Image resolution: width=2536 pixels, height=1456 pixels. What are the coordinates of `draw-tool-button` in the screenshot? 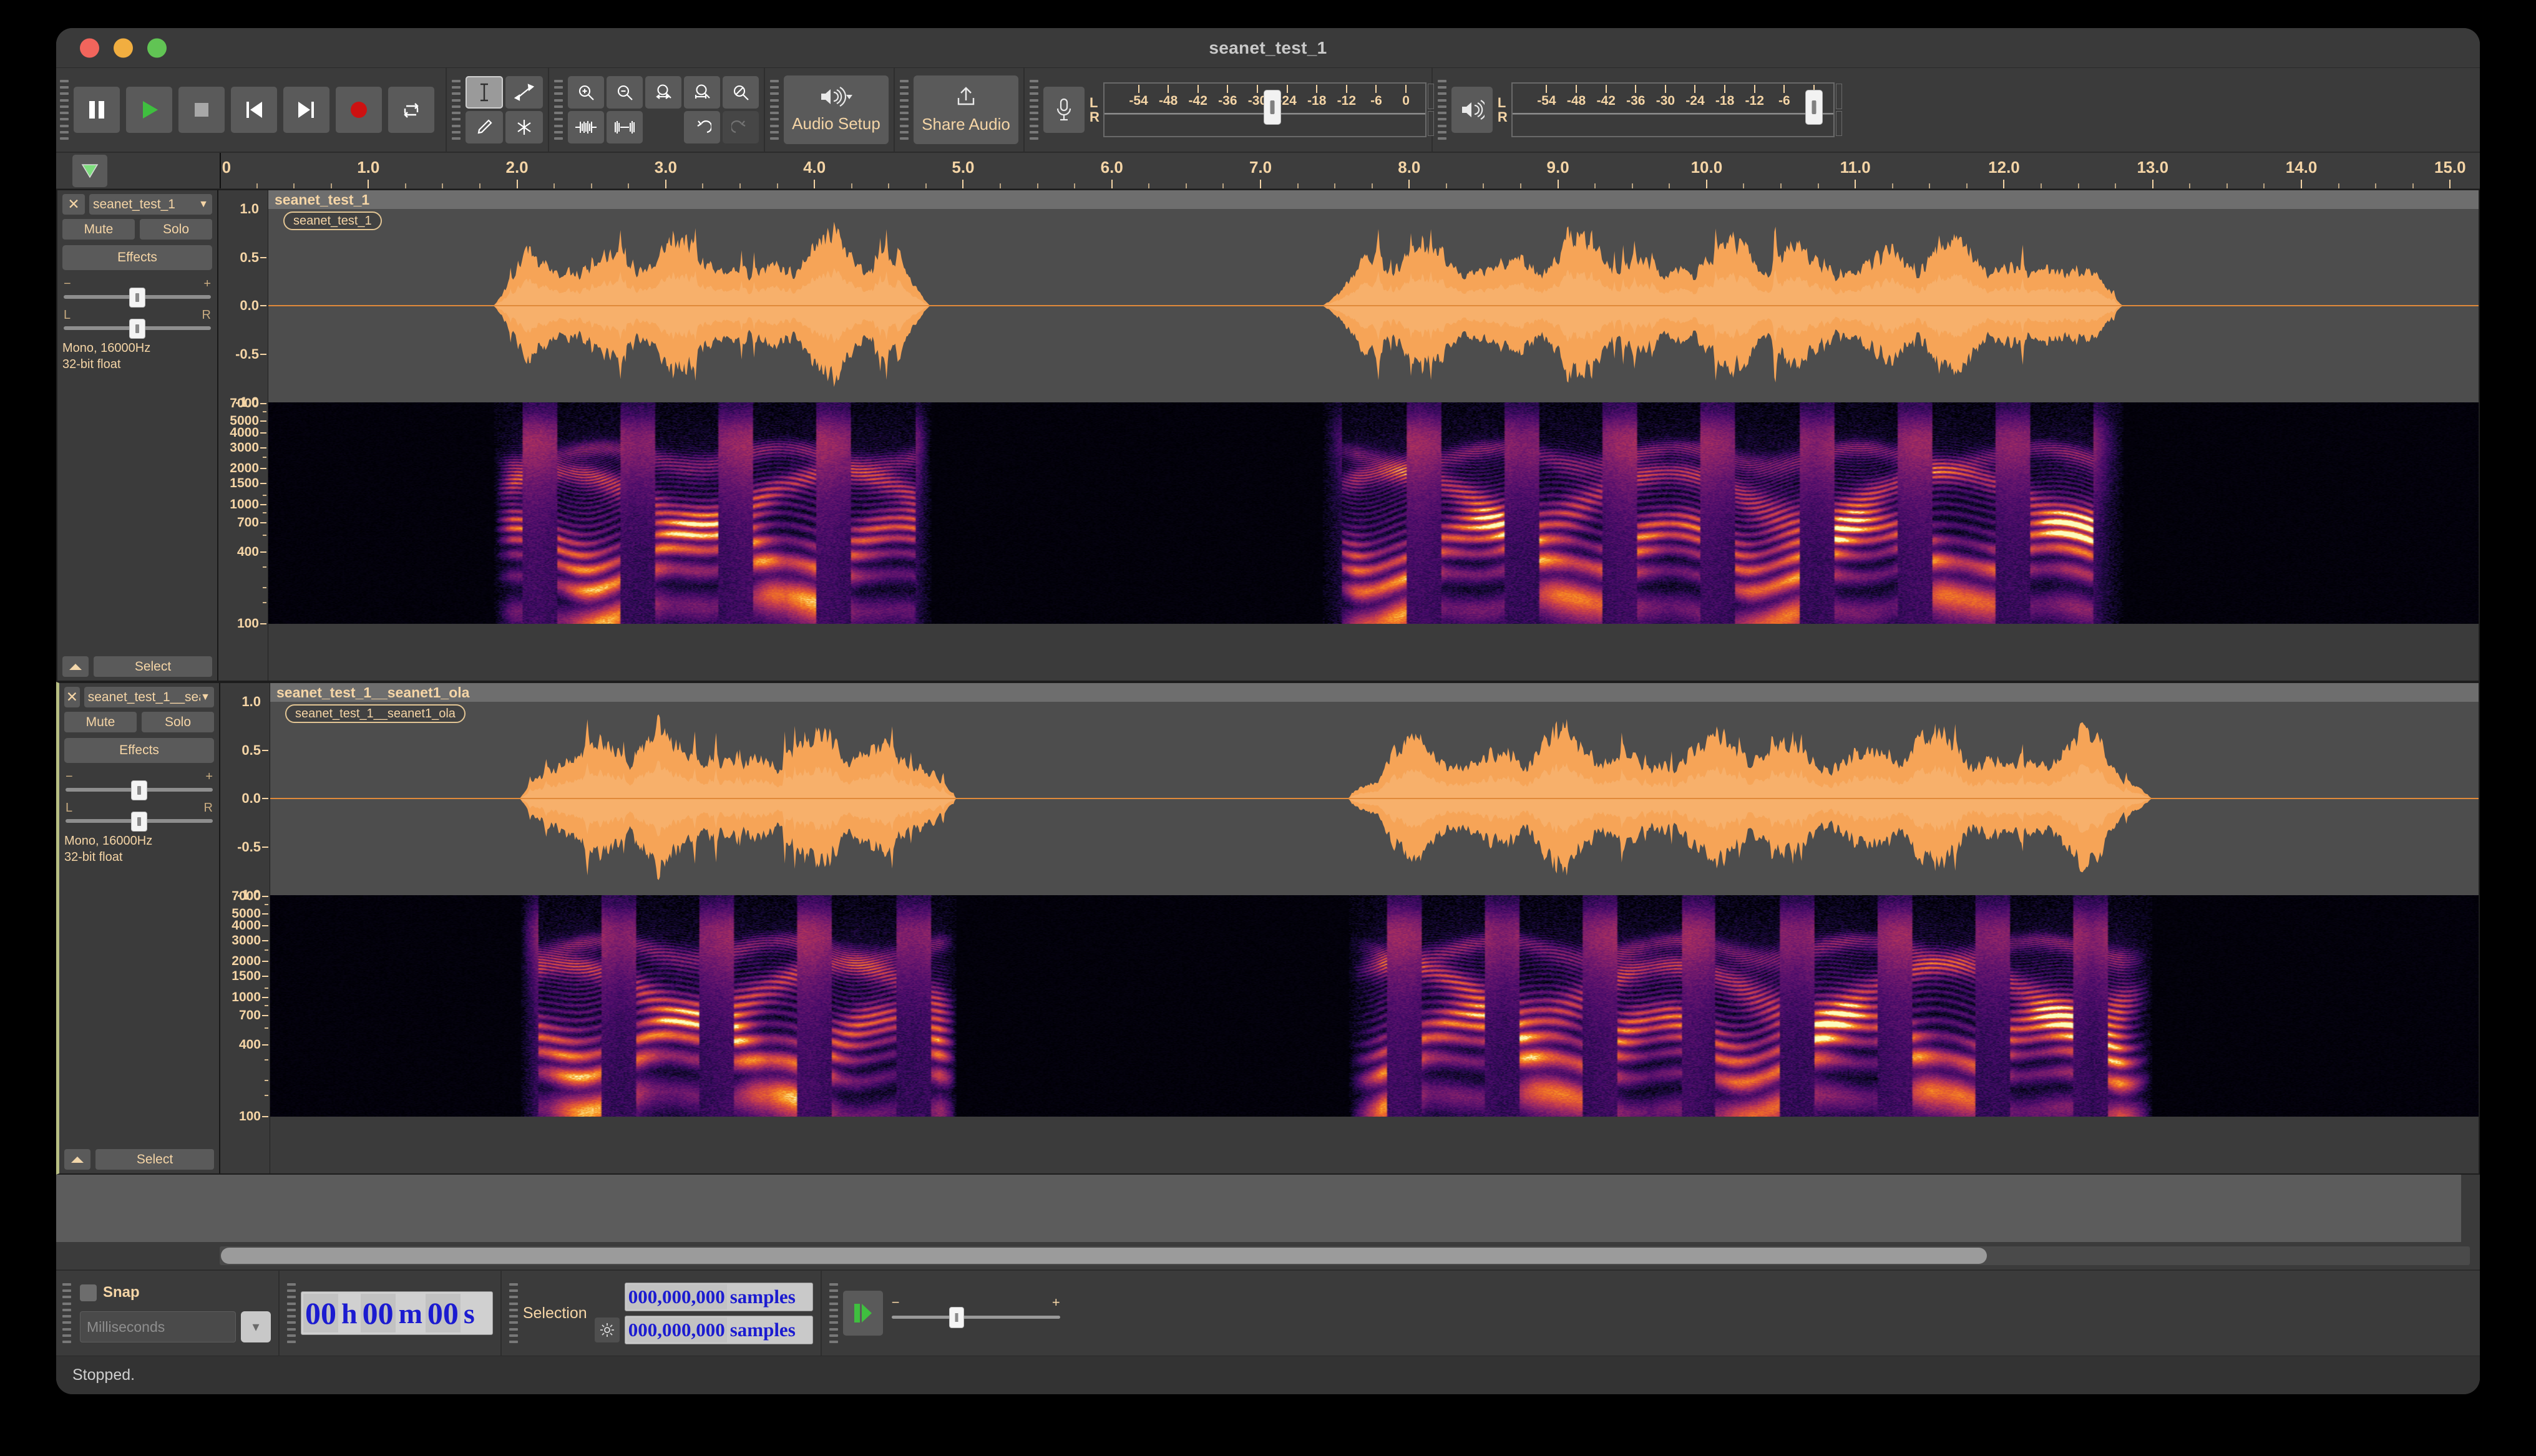 It's located at (484, 127).